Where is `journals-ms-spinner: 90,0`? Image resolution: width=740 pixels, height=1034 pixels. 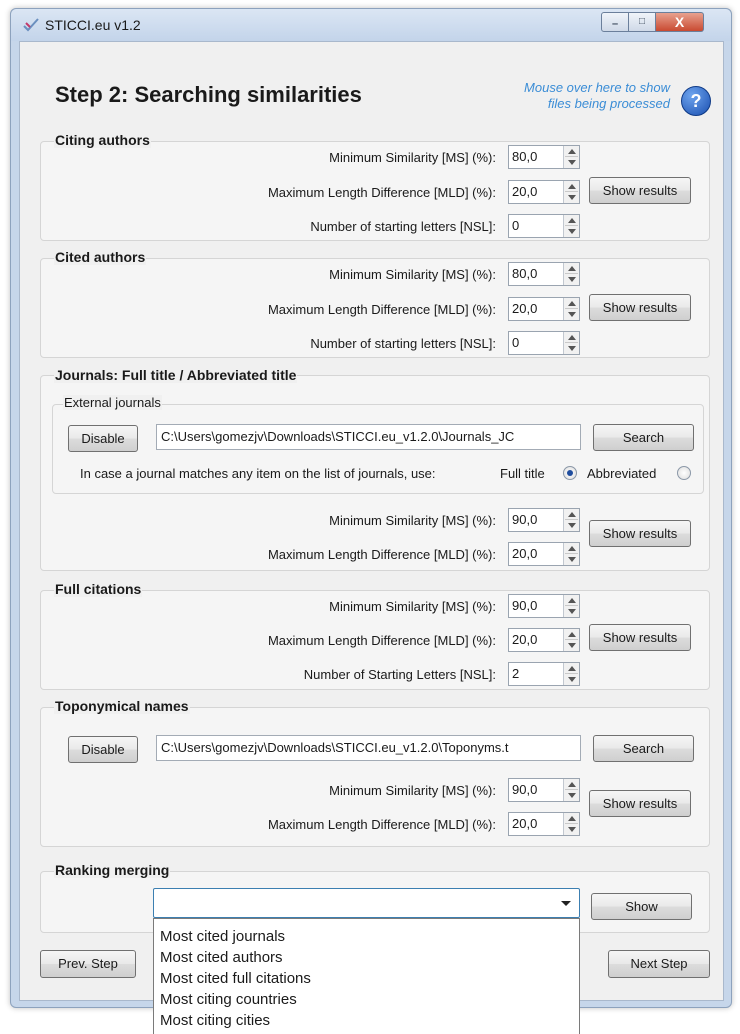
journals-ms-spinner: 90,0 is located at coordinates (544, 520).